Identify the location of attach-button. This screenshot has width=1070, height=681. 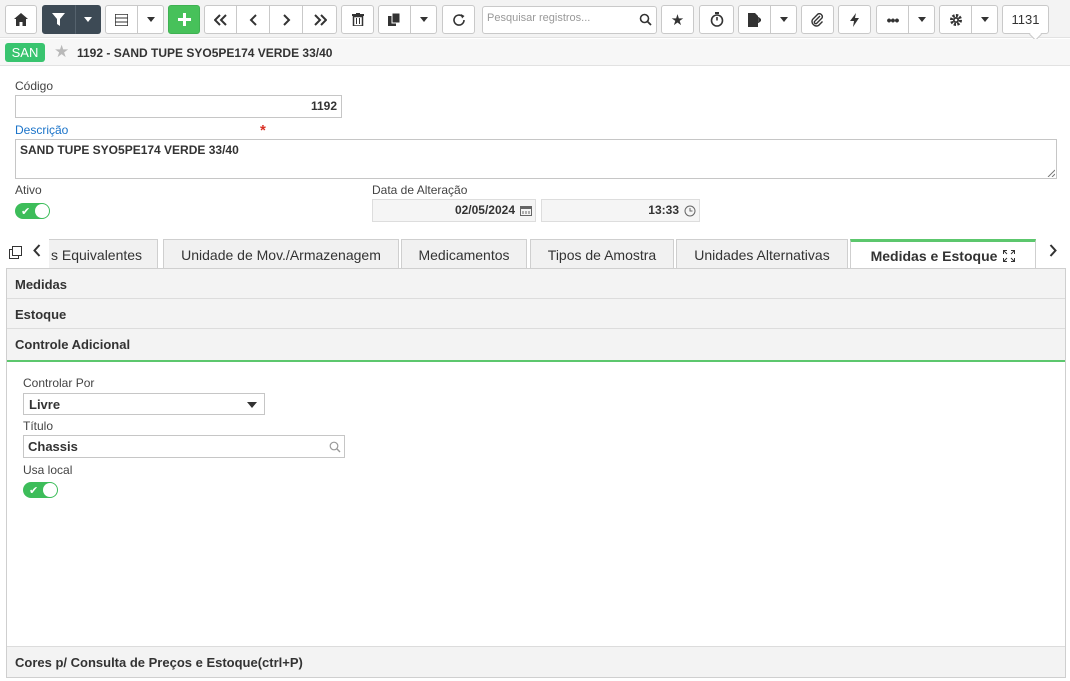
(817, 19).